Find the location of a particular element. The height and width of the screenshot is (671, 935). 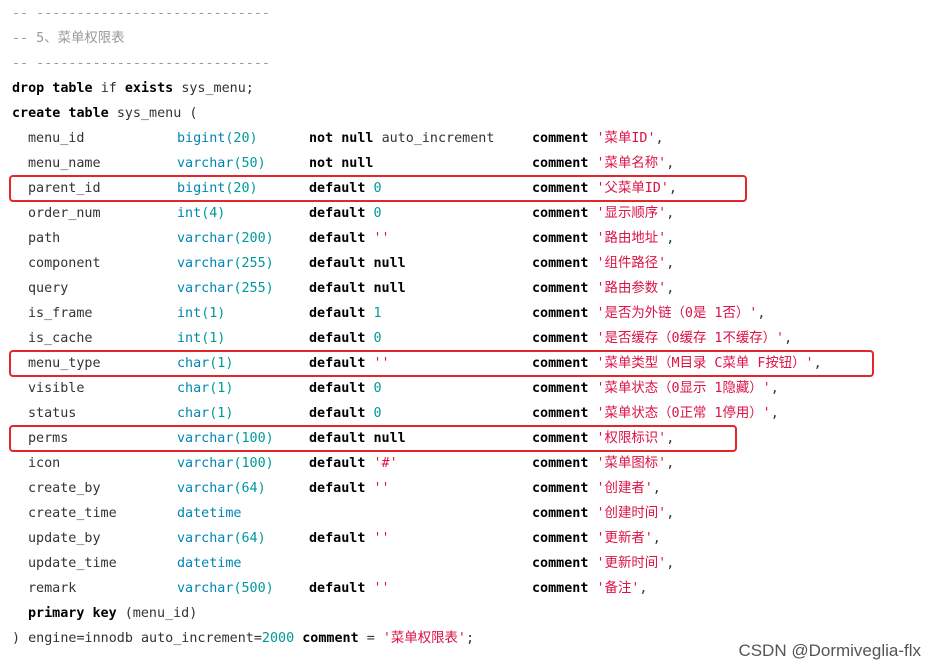

default-keyword: not null is located at coordinates (341, 138).